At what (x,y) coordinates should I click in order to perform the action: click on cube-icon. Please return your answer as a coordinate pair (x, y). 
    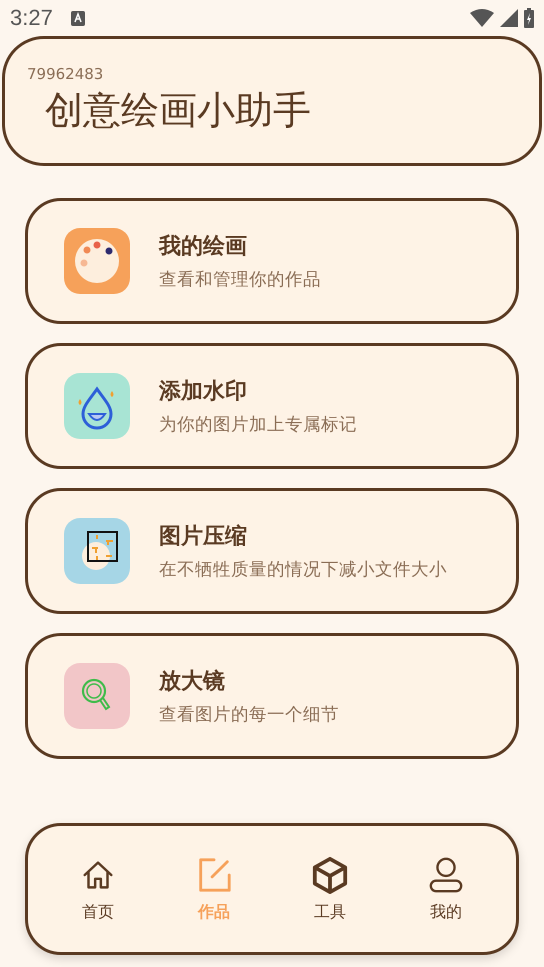
    Looking at the image, I should click on (330, 875).